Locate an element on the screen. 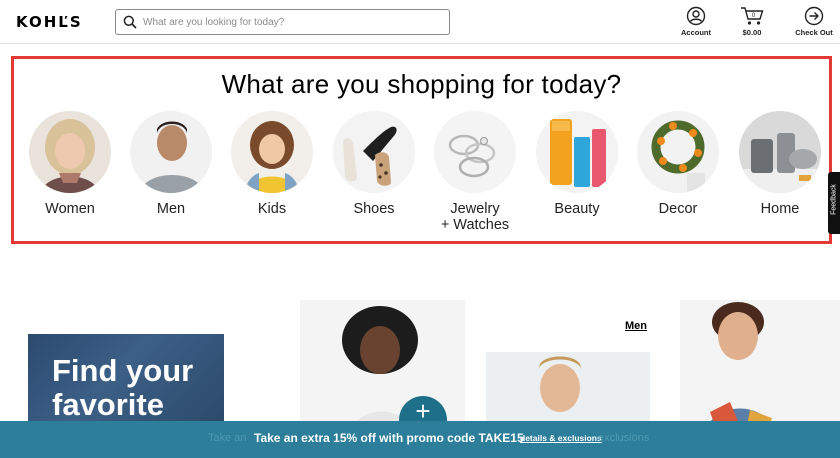 This screenshot has width=840, height=458. cart-button: 0 $0.00 is located at coordinates (752, 21).